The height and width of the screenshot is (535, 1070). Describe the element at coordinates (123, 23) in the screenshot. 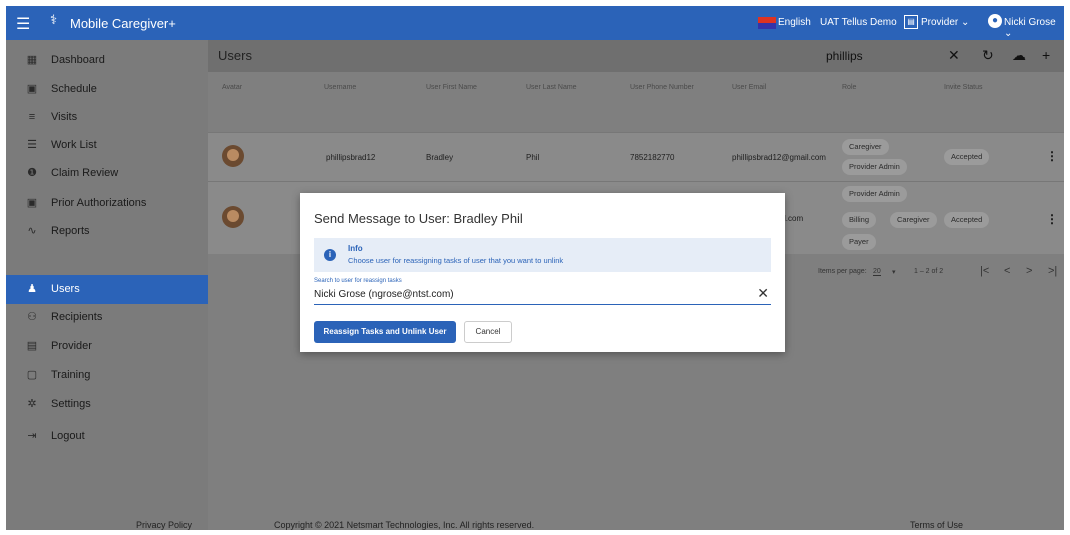

I see `app-title: Mobile Caregiver+` at that location.